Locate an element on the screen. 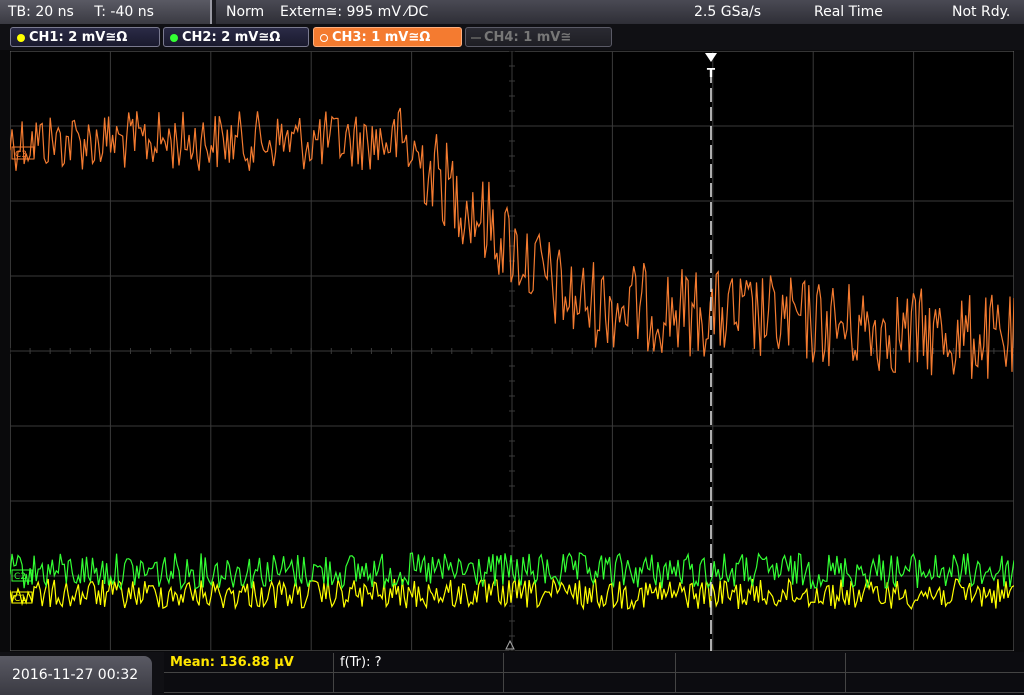 Image resolution: width=1024 pixels, height=695 pixels. channel-4-button: CH4: 1 mV≅ is located at coordinates (538, 37).